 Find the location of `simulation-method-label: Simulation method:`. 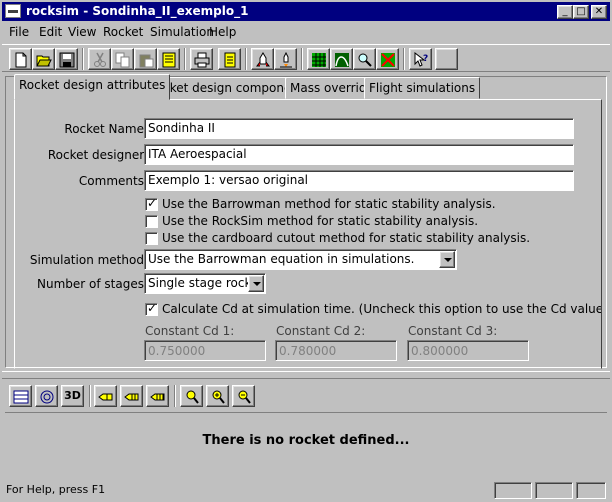

simulation-method-label: Simulation method: is located at coordinates (88, 260).